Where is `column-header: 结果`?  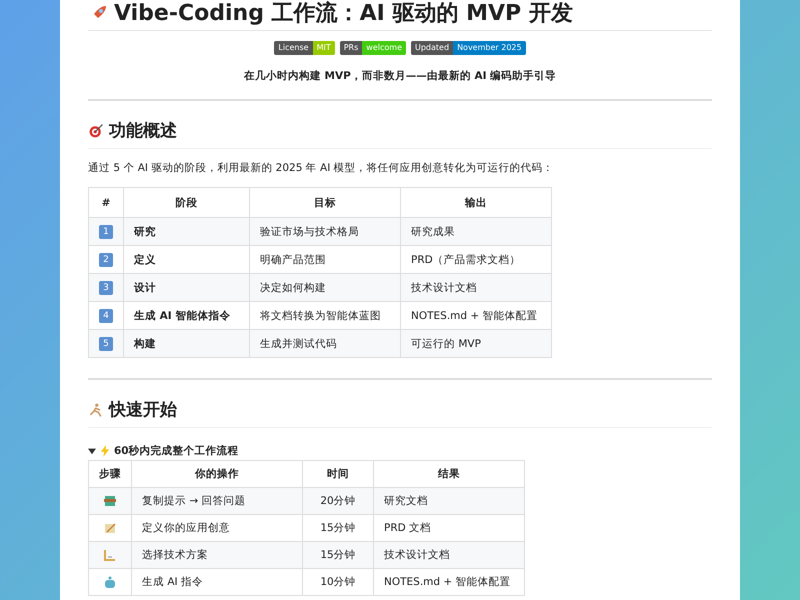 column-header: 结果 is located at coordinates (449, 474).